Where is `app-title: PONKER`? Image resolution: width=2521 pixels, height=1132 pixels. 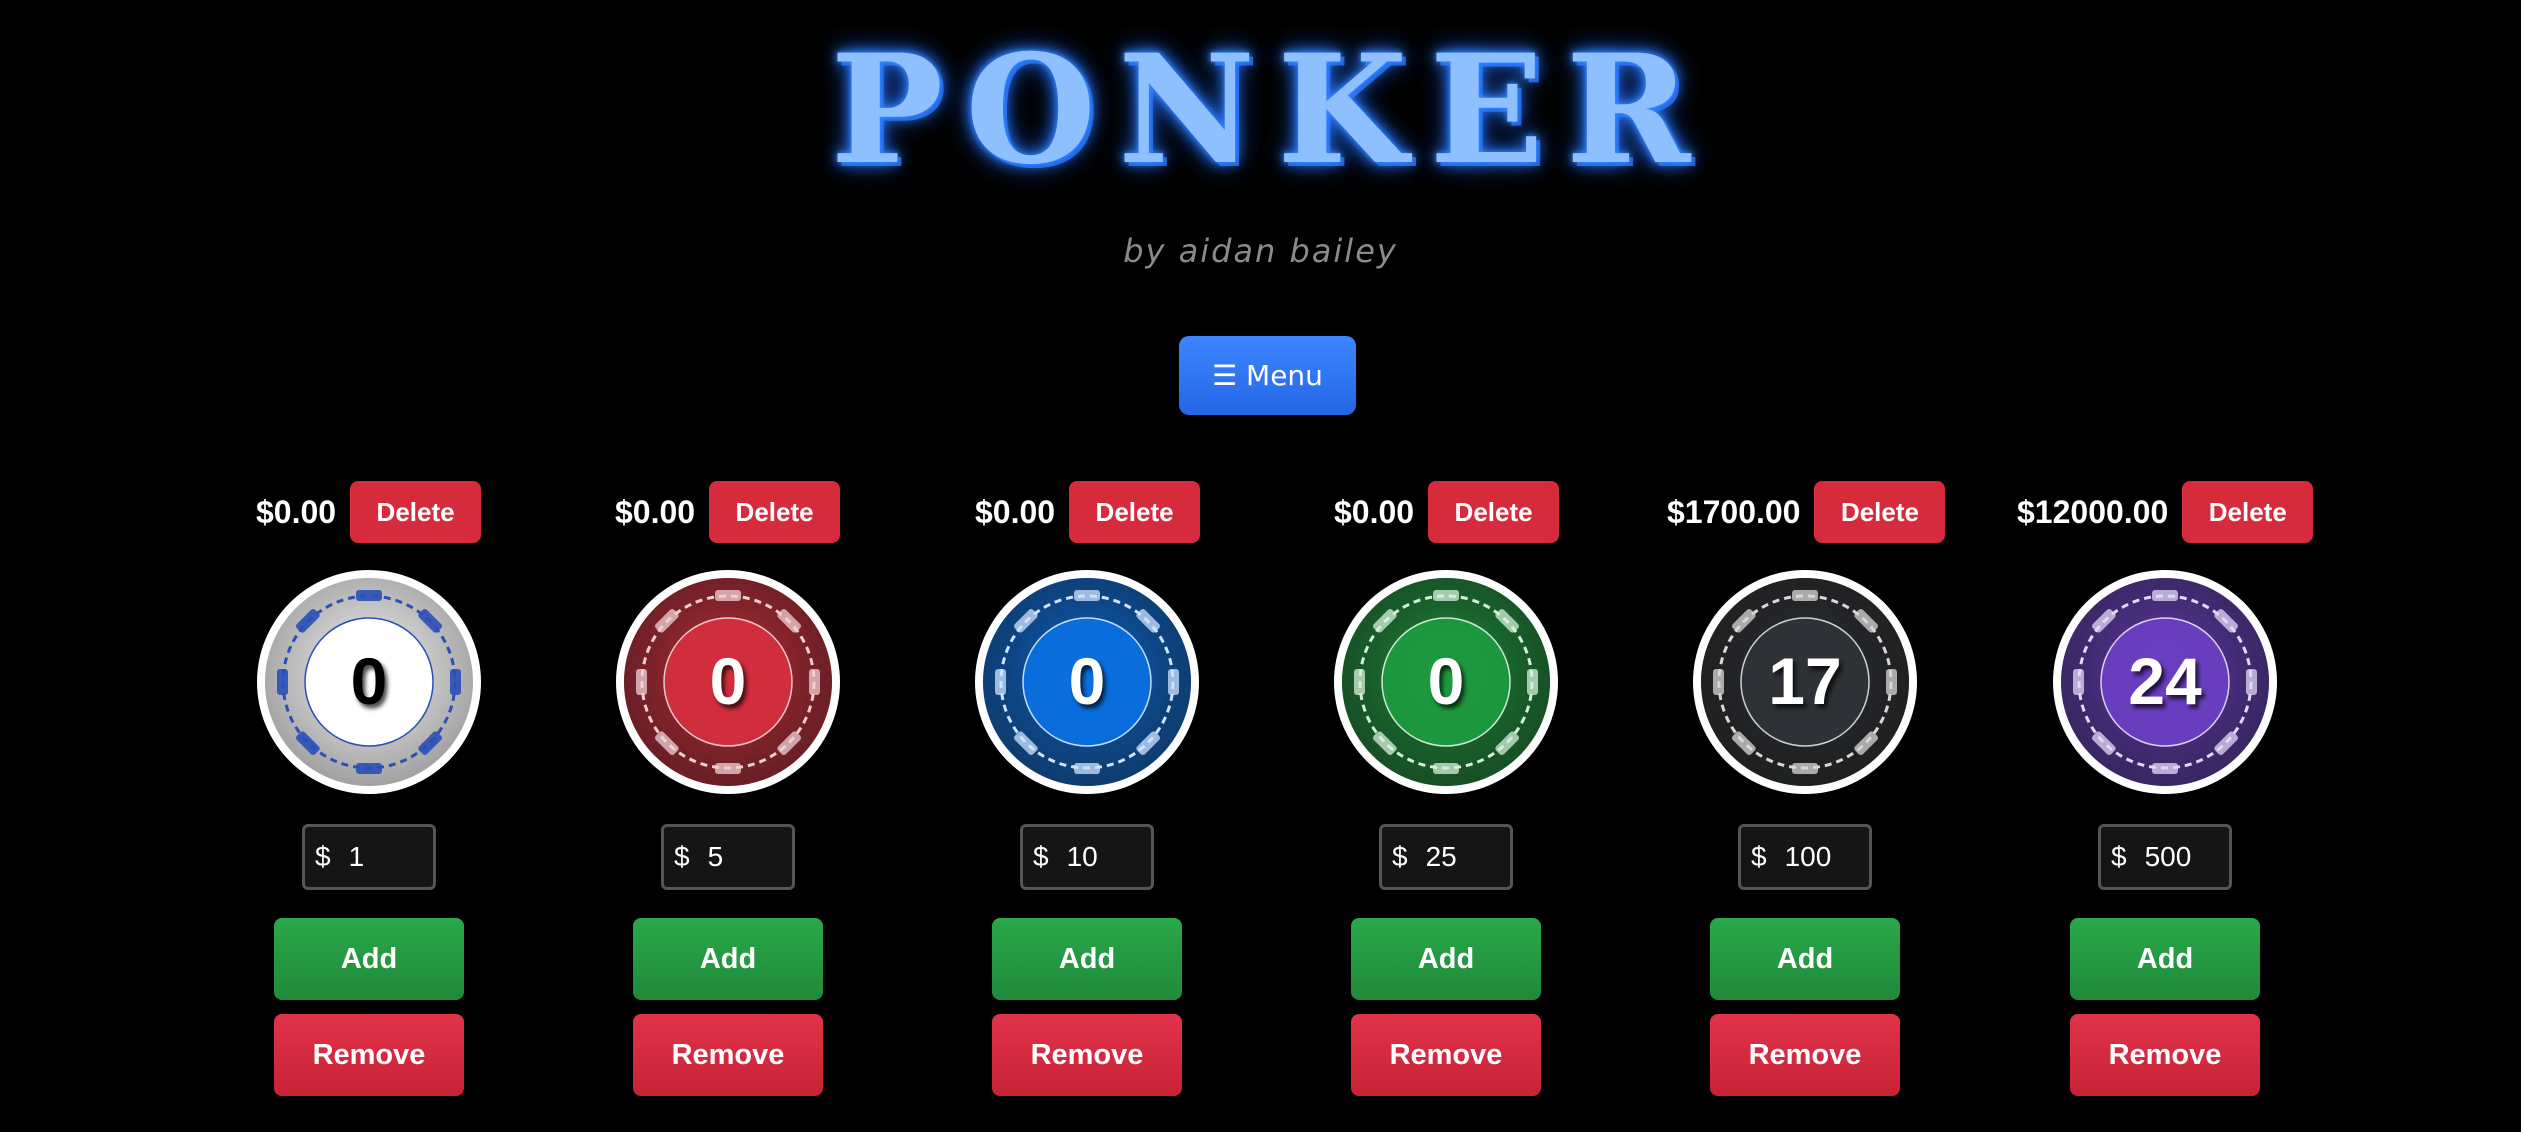 app-title: PONKER is located at coordinates (1271, 110).